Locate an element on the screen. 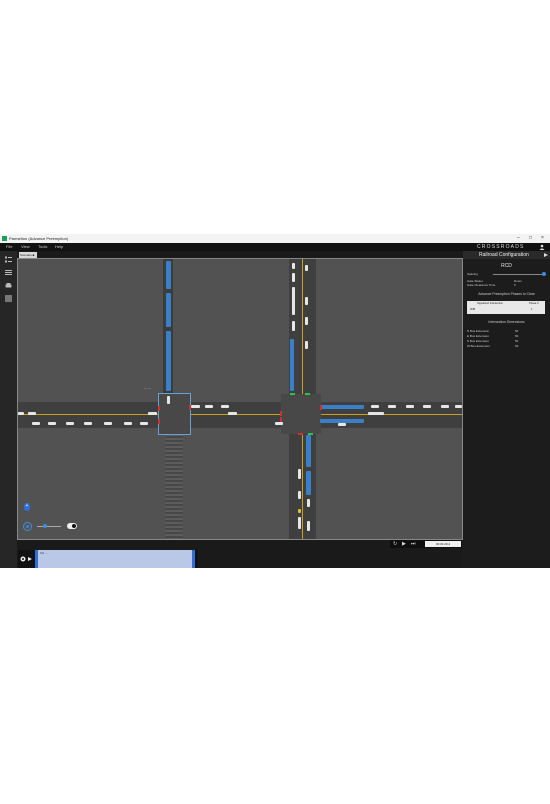 The width and height of the screenshot is (550, 804). timeline-expand-icon is located at coordinates (30, 559).